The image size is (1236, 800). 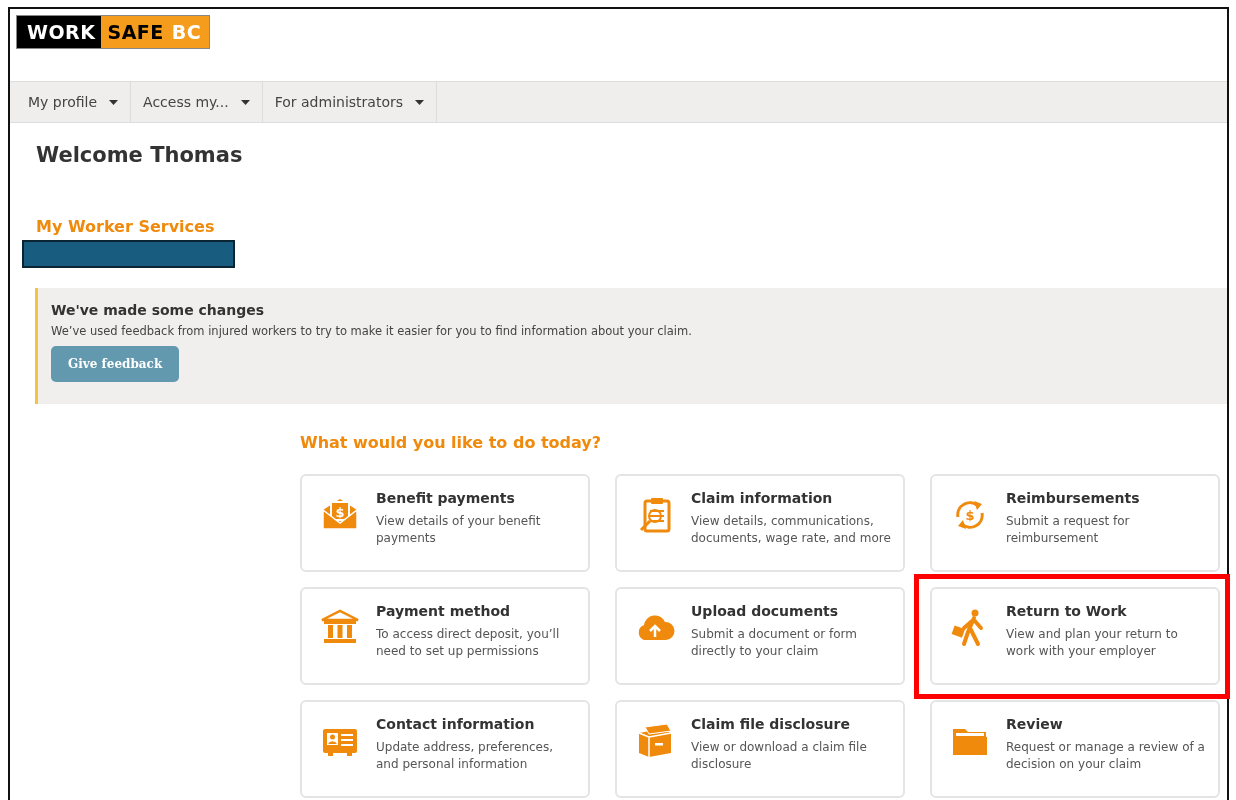 What do you see at coordinates (774, 643) in the screenshot?
I see `card-description: Submit a document or form directly to your claim` at bounding box center [774, 643].